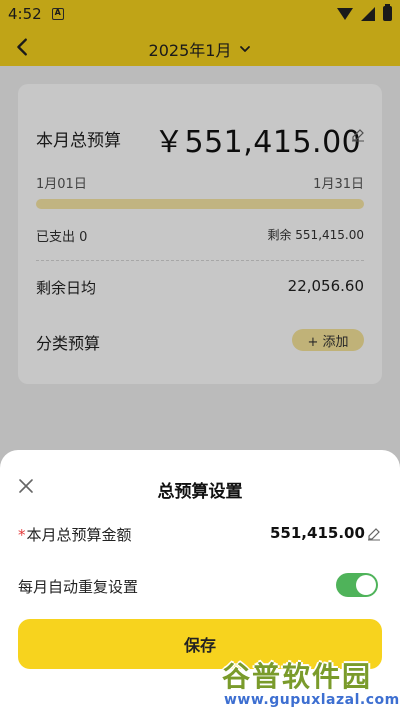 The height and width of the screenshot is (712, 400). Describe the element at coordinates (312, 700) in the screenshot. I see `watermark-url: www.gupuxlazal.com` at that location.